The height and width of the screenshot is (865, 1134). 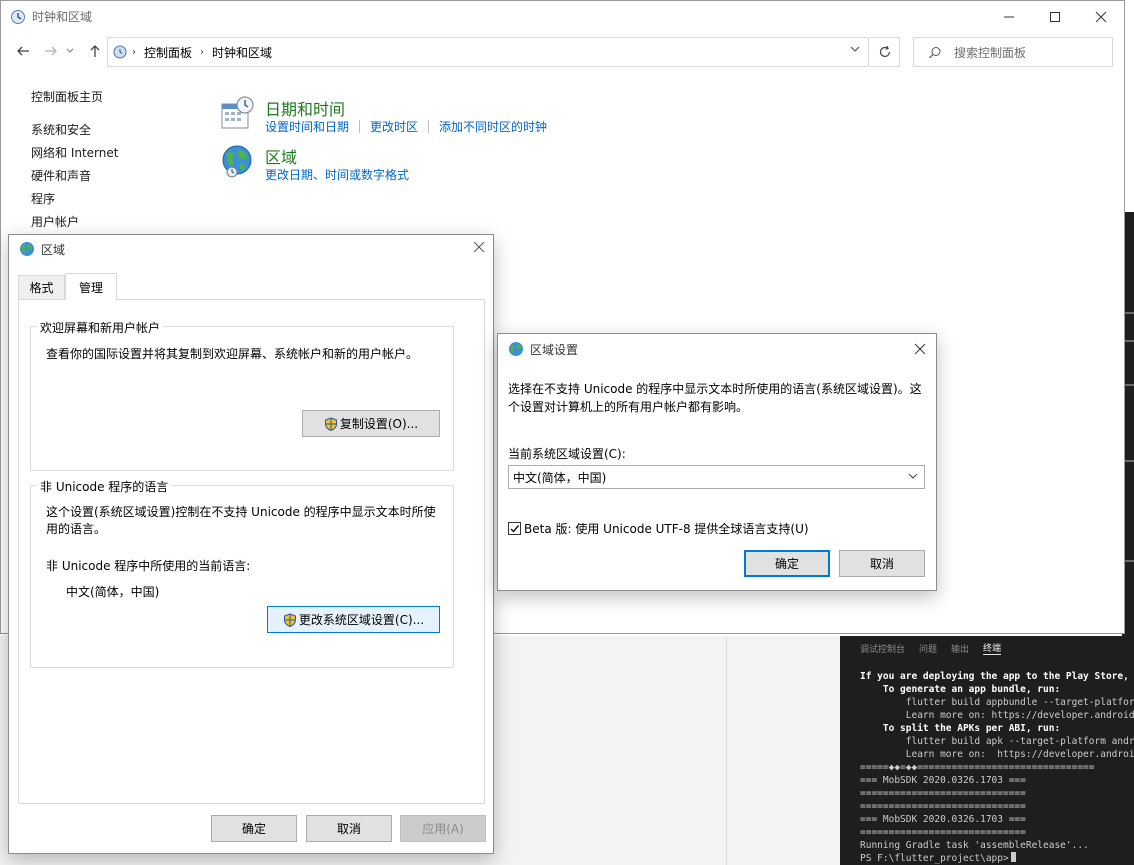 What do you see at coordinates (349, 828) in the screenshot?
I see `region-cancel-button: 取消` at bounding box center [349, 828].